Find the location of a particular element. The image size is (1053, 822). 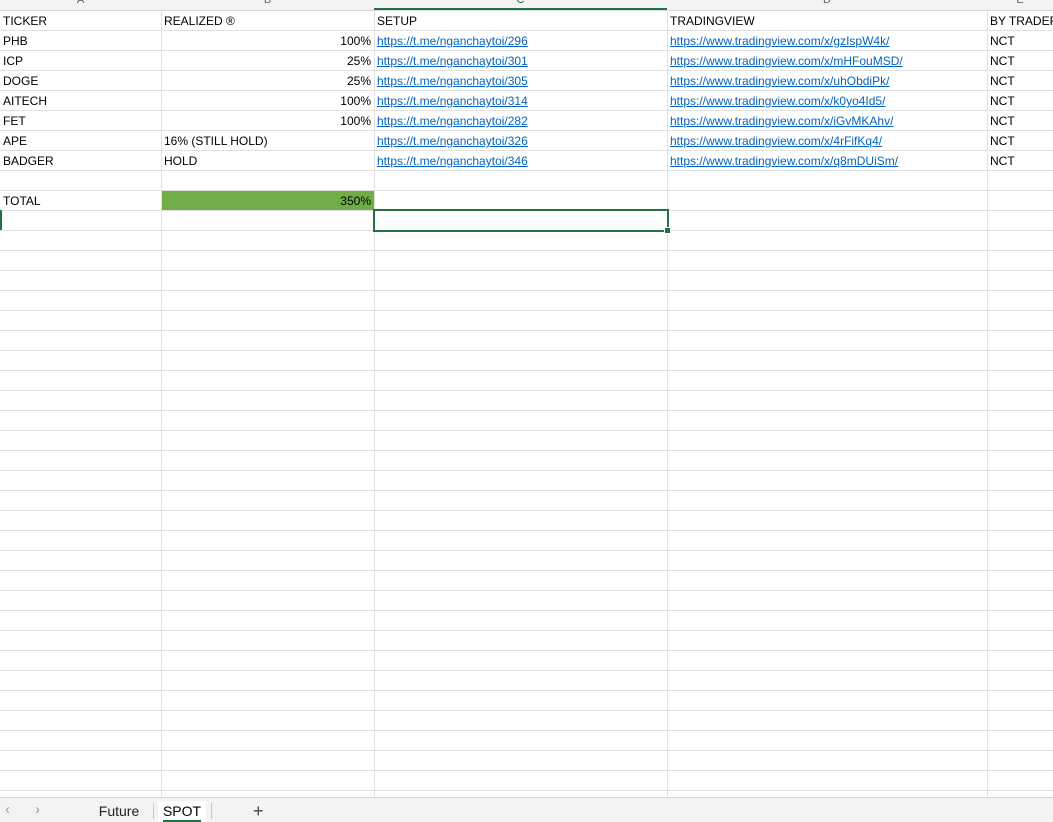

tradingview-link: https://www.tradingview.com/x/4rFifKq4/ is located at coordinates (827, 140).